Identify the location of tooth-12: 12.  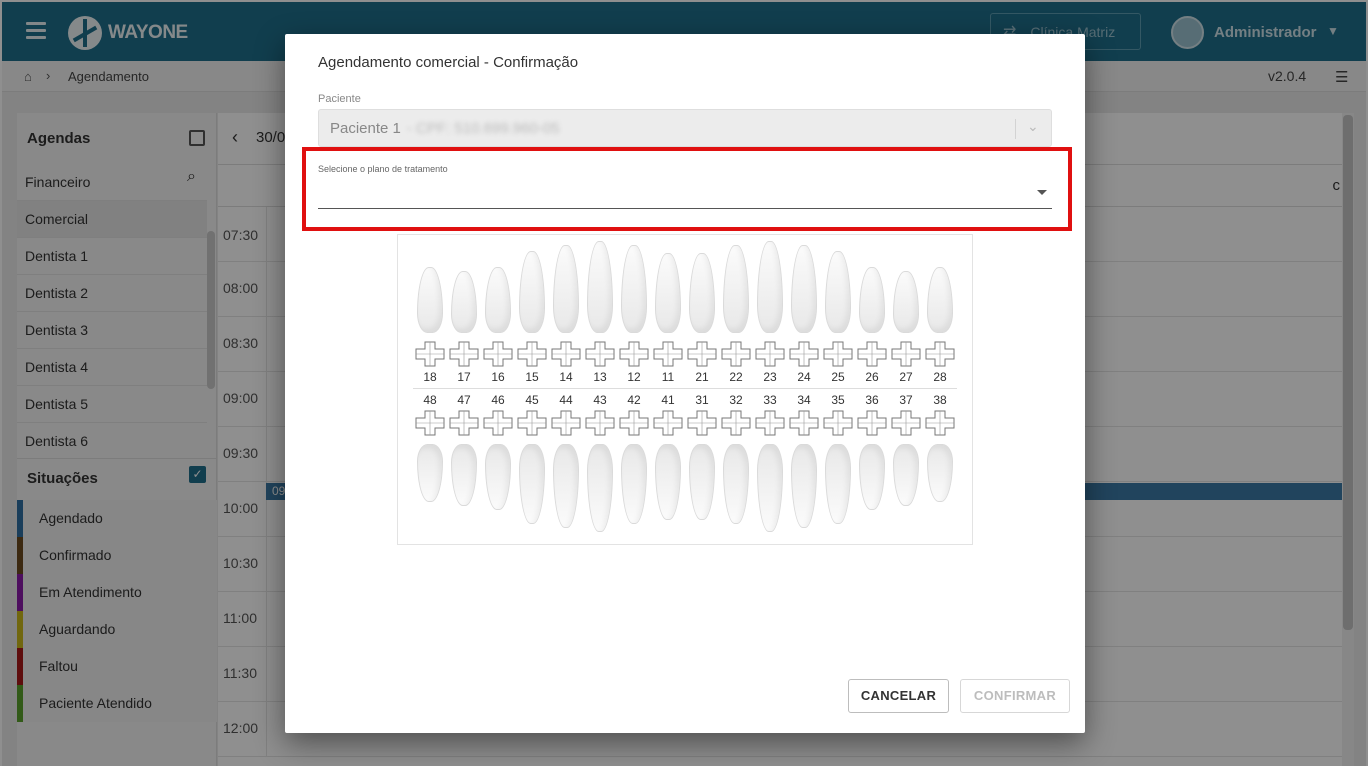
(634, 313).